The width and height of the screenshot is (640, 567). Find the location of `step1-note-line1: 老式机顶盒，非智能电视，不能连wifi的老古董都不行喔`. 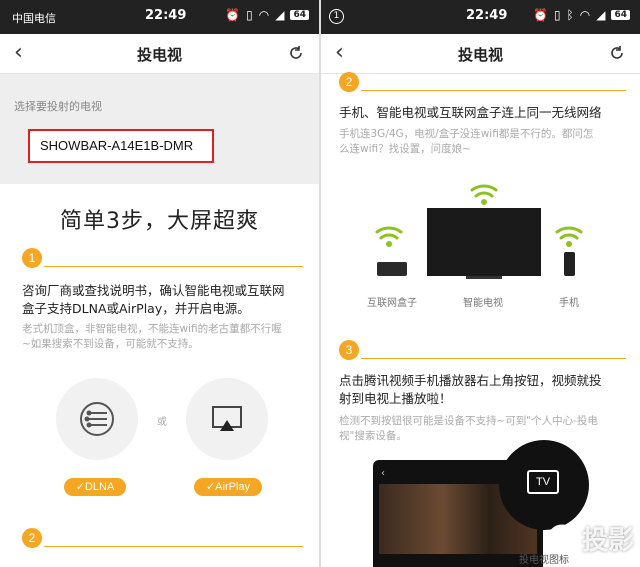

step1-note-line1: 老式机顶盒，非智能电视，不能连wifi的老古董都不行喔 is located at coordinates (152, 329).